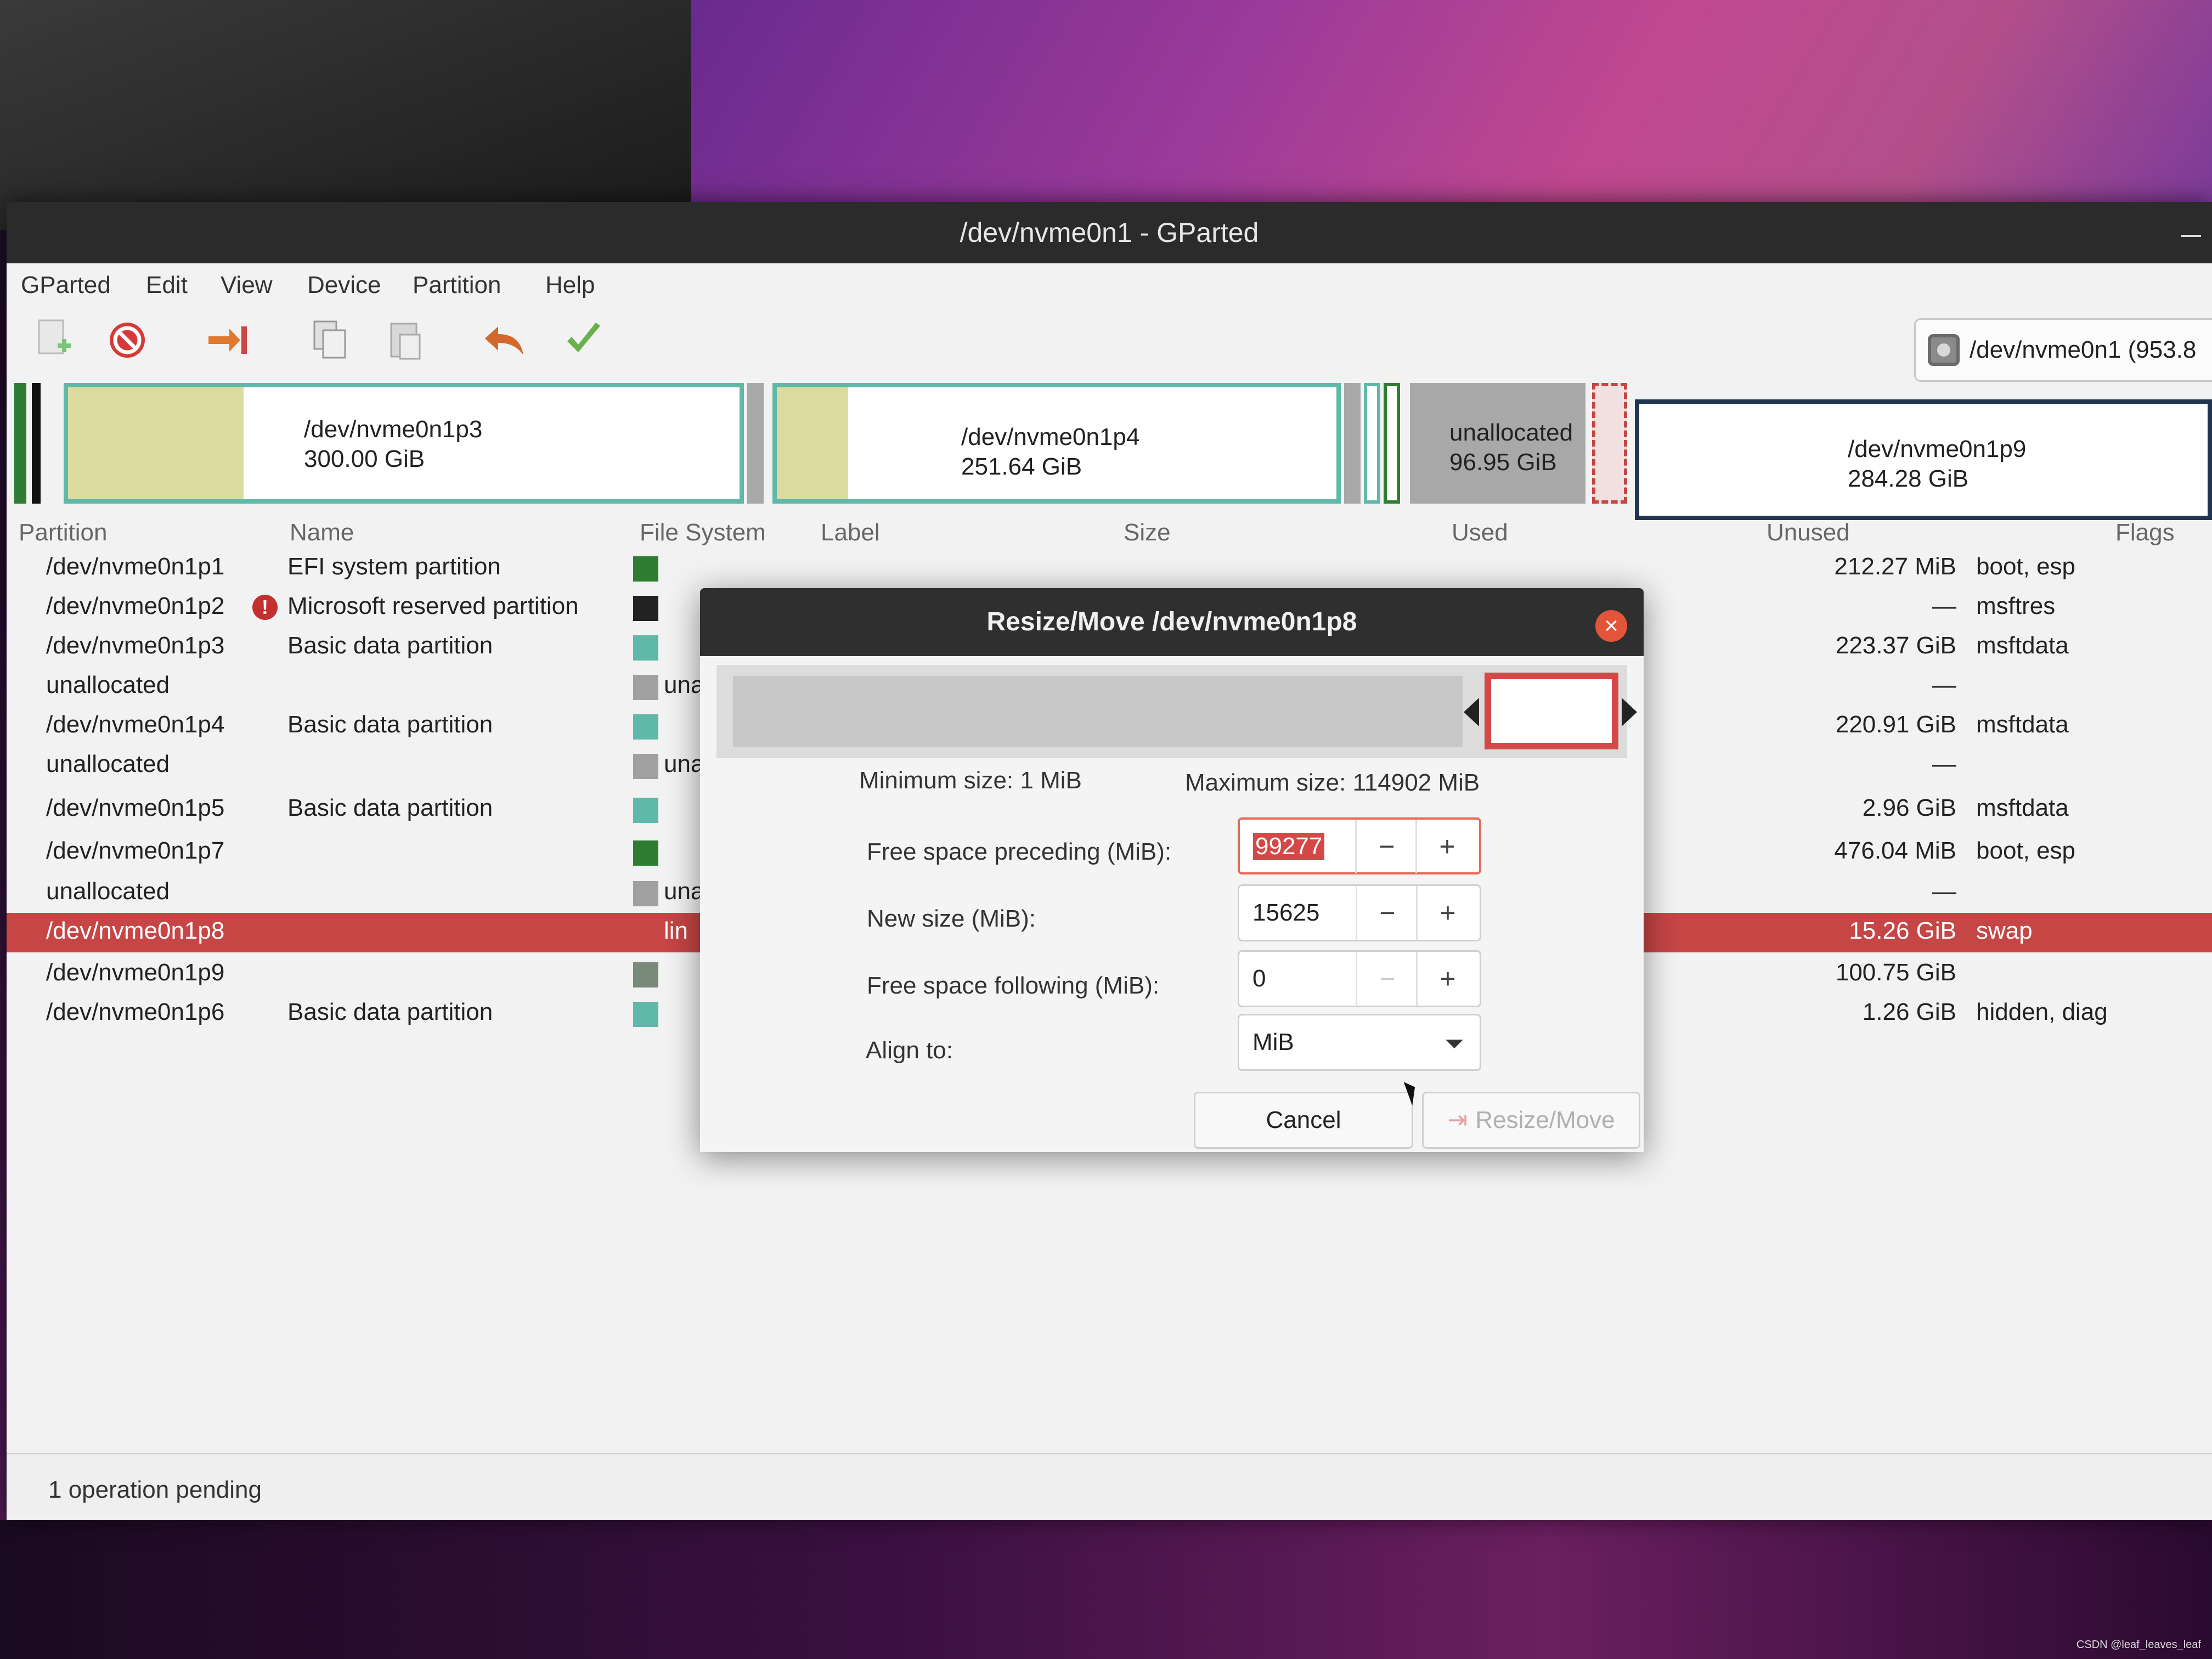  What do you see at coordinates (20, 443) in the screenshot?
I see `disk-segment-p1` at bounding box center [20, 443].